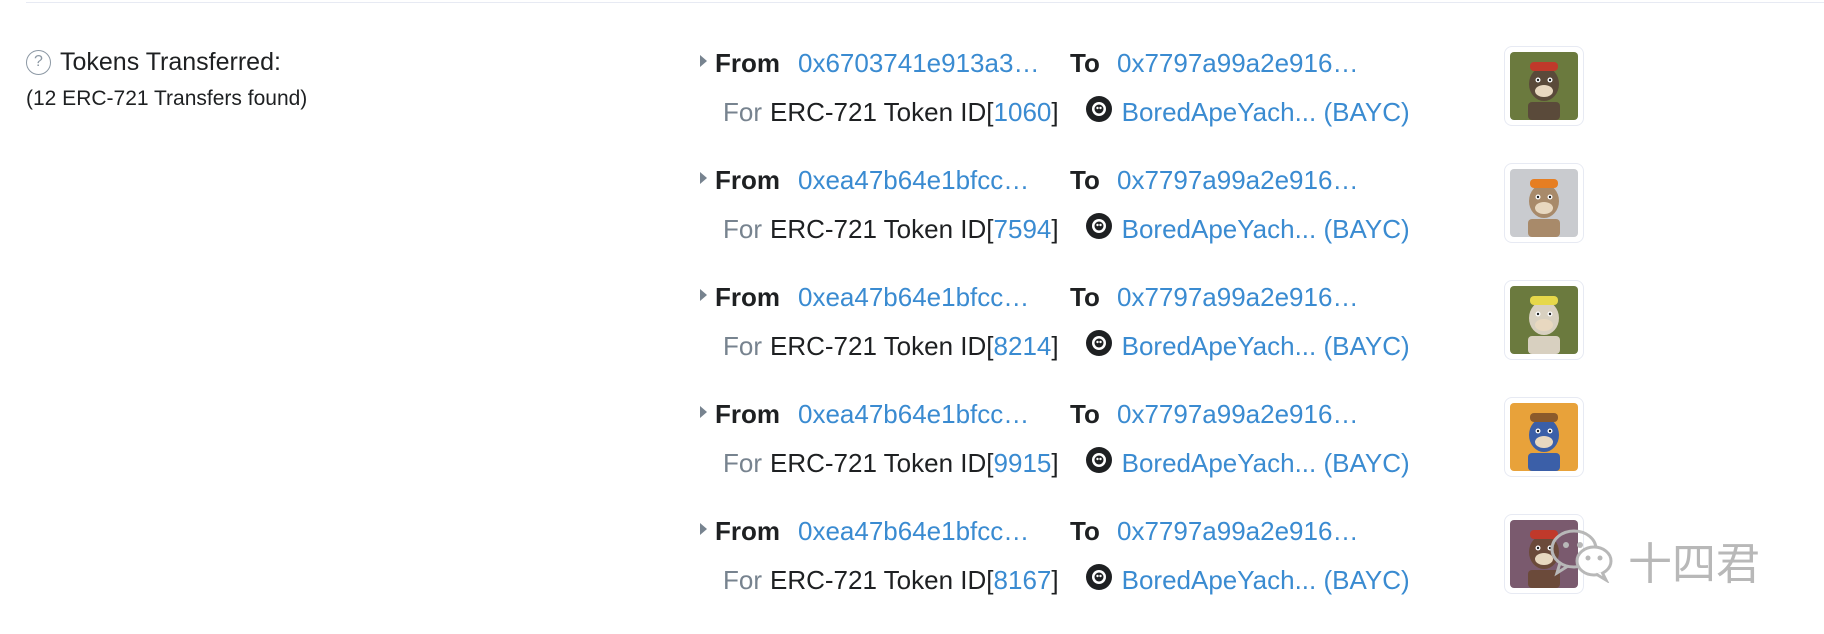 The height and width of the screenshot is (634, 1824). Describe the element at coordinates (1023, 112) in the screenshot. I see `token-id-link: 1060` at that location.